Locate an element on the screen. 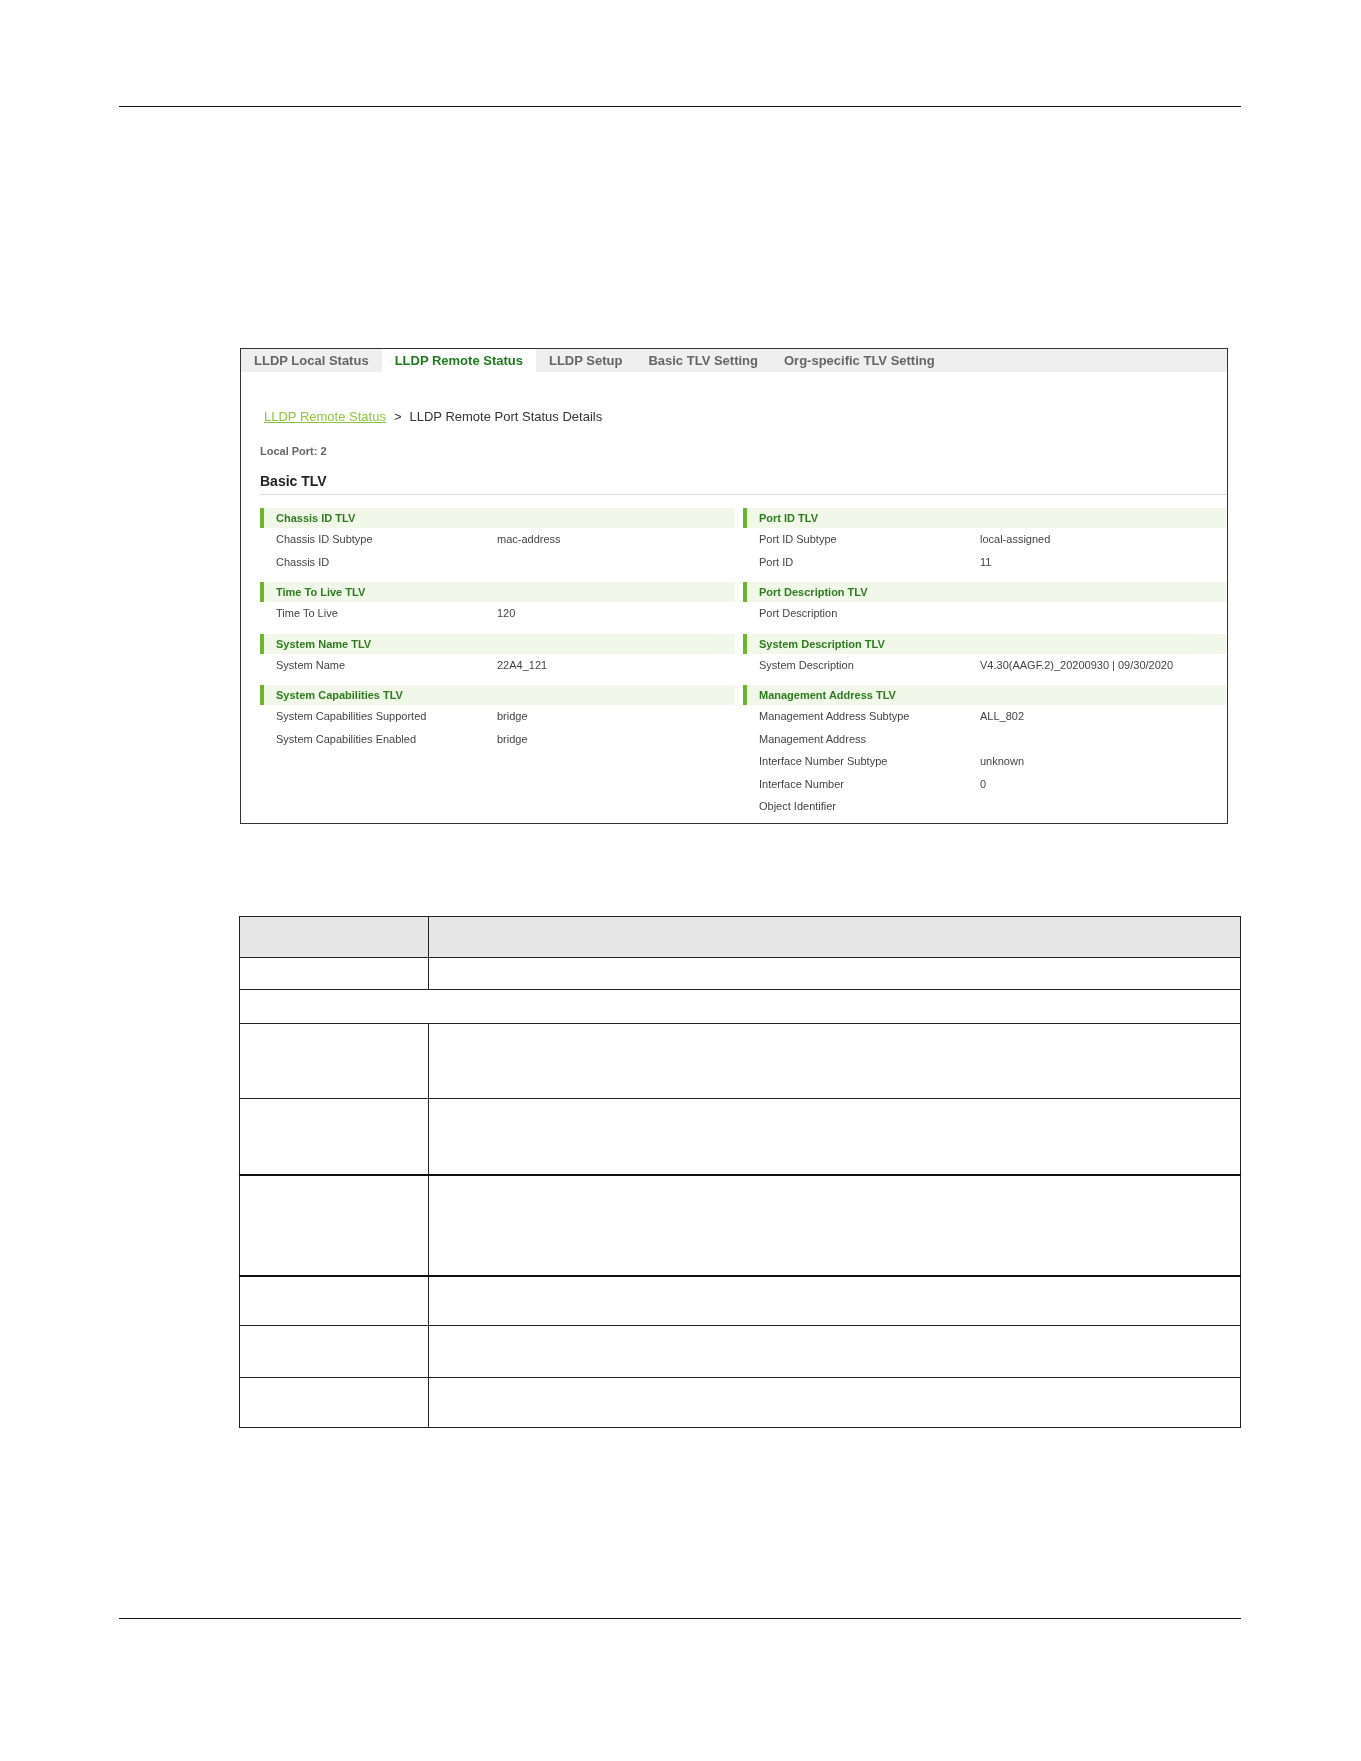  field-label: Object Identifier is located at coordinates (798, 806).